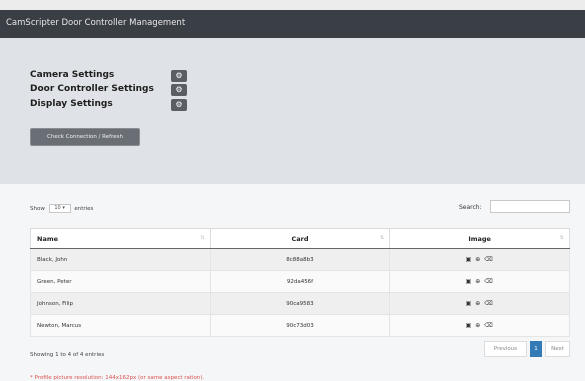 The image size is (585, 381). I want to click on check-connection-refresh-button: Check Connection / Refresh, so click(85, 137).